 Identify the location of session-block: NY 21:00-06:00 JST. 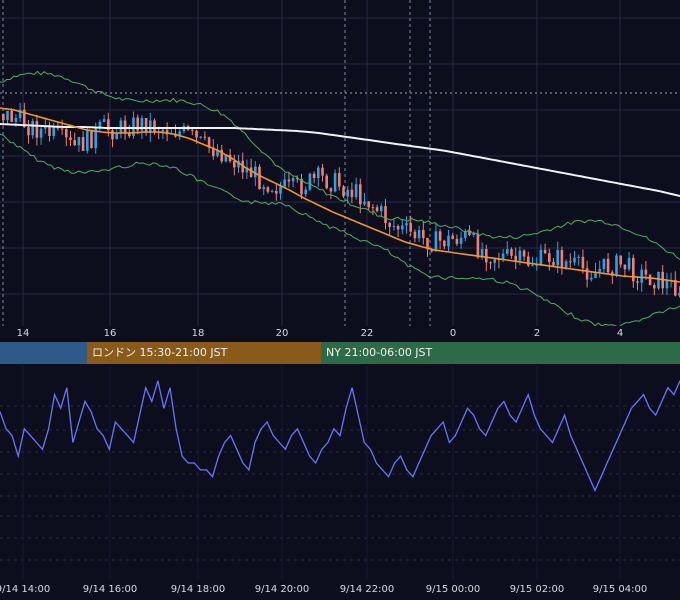
(500, 353).